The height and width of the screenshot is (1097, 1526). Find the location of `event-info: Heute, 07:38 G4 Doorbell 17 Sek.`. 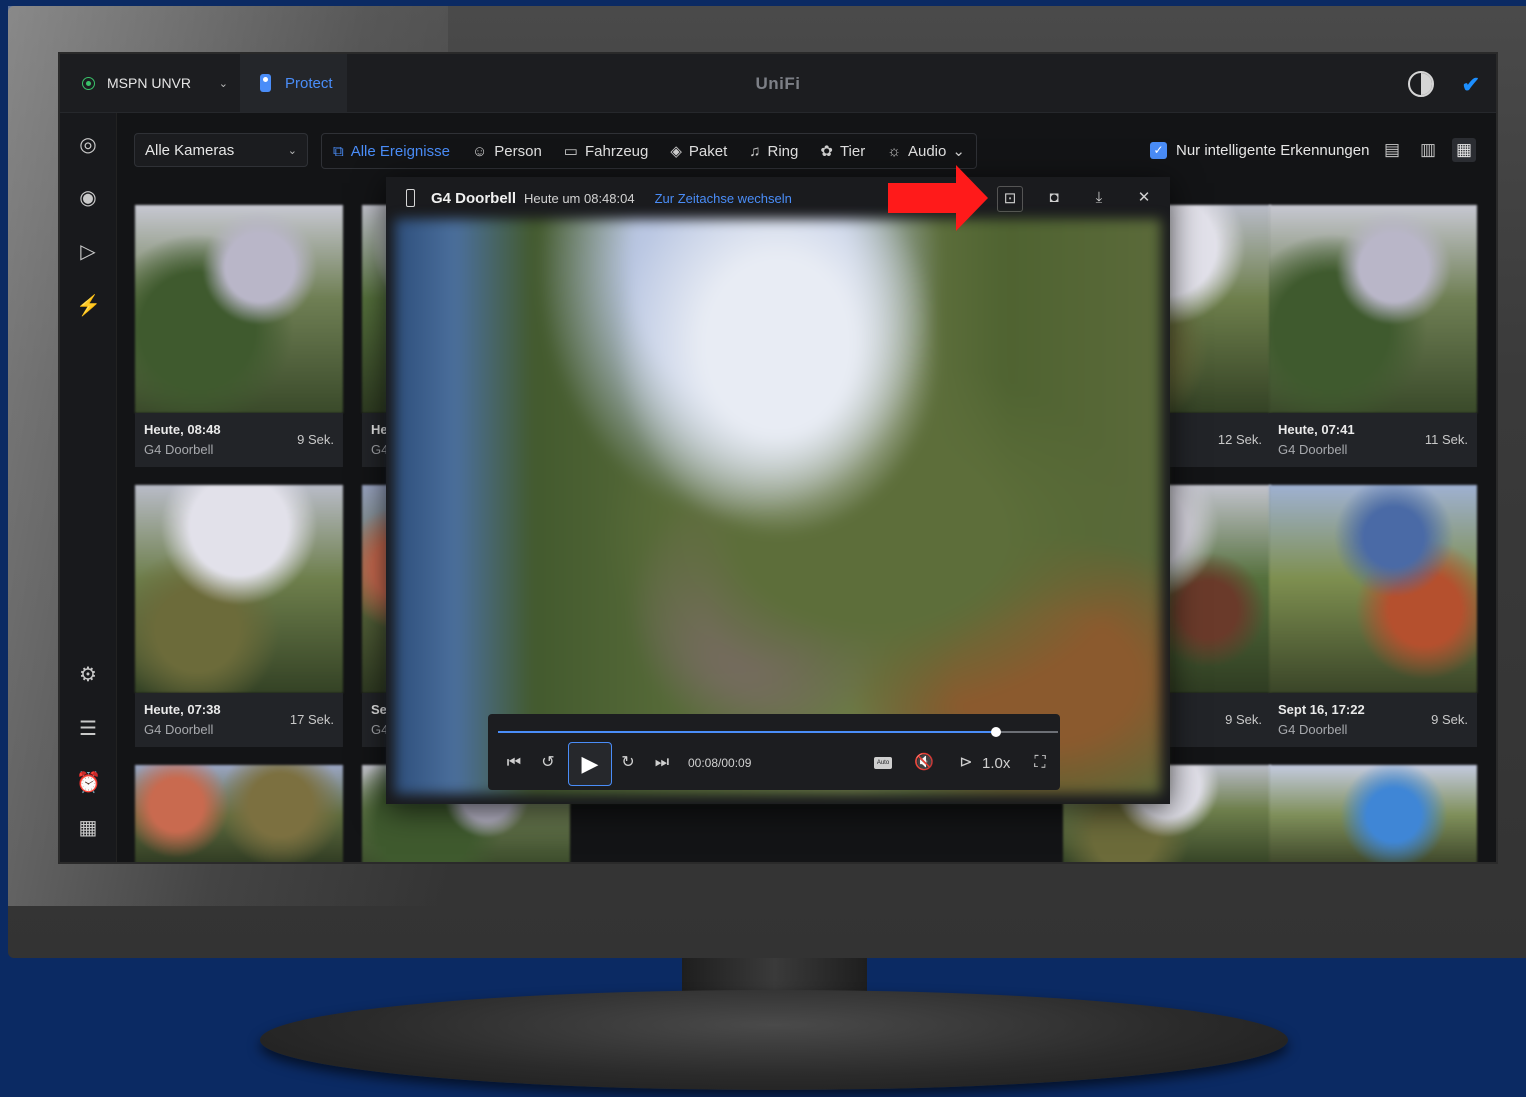

event-info: Heute, 07:38 G4 Doorbell 17 Sek. is located at coordinates (239, 720).